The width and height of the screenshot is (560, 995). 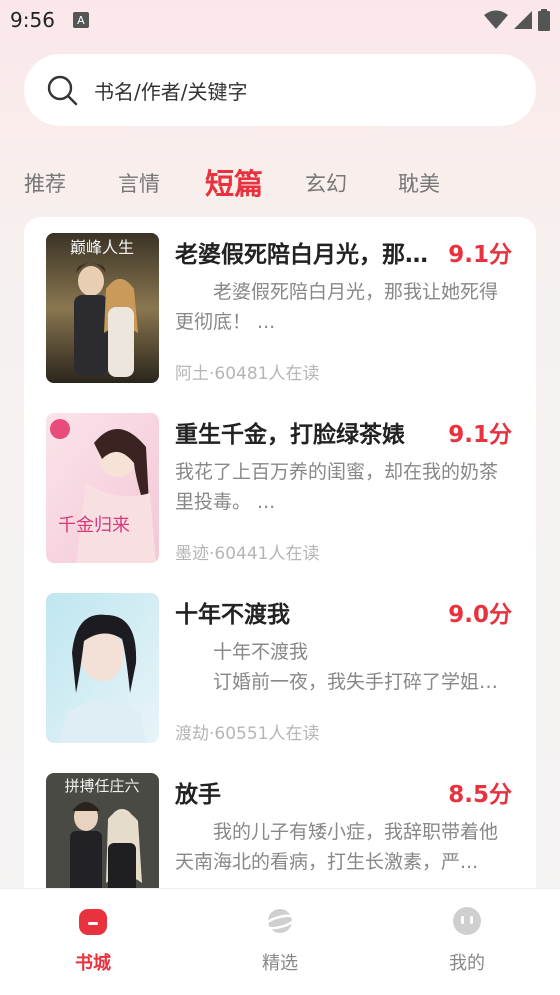 I want to click on battery-icon, so click(x=544, y=20).